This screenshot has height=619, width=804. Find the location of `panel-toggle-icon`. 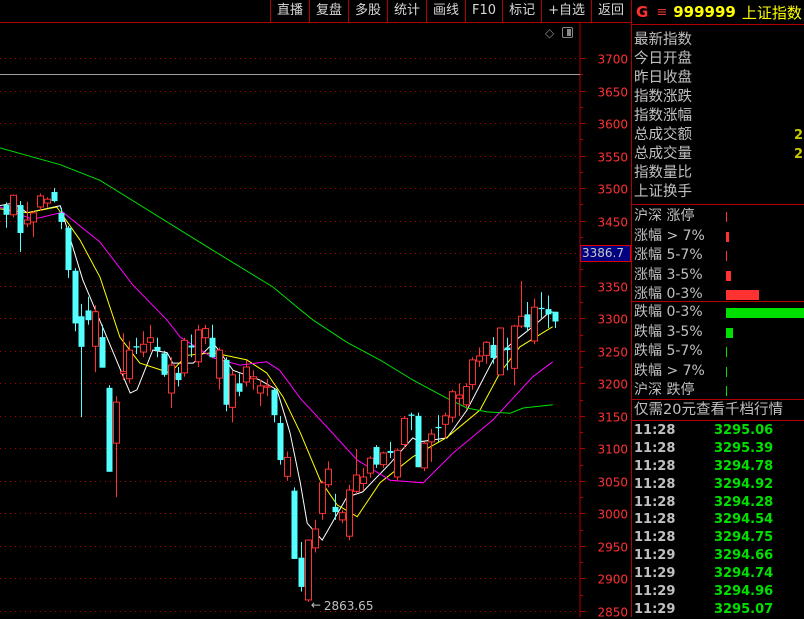

panel-toggle-icon is located at coordinates (568, 32).